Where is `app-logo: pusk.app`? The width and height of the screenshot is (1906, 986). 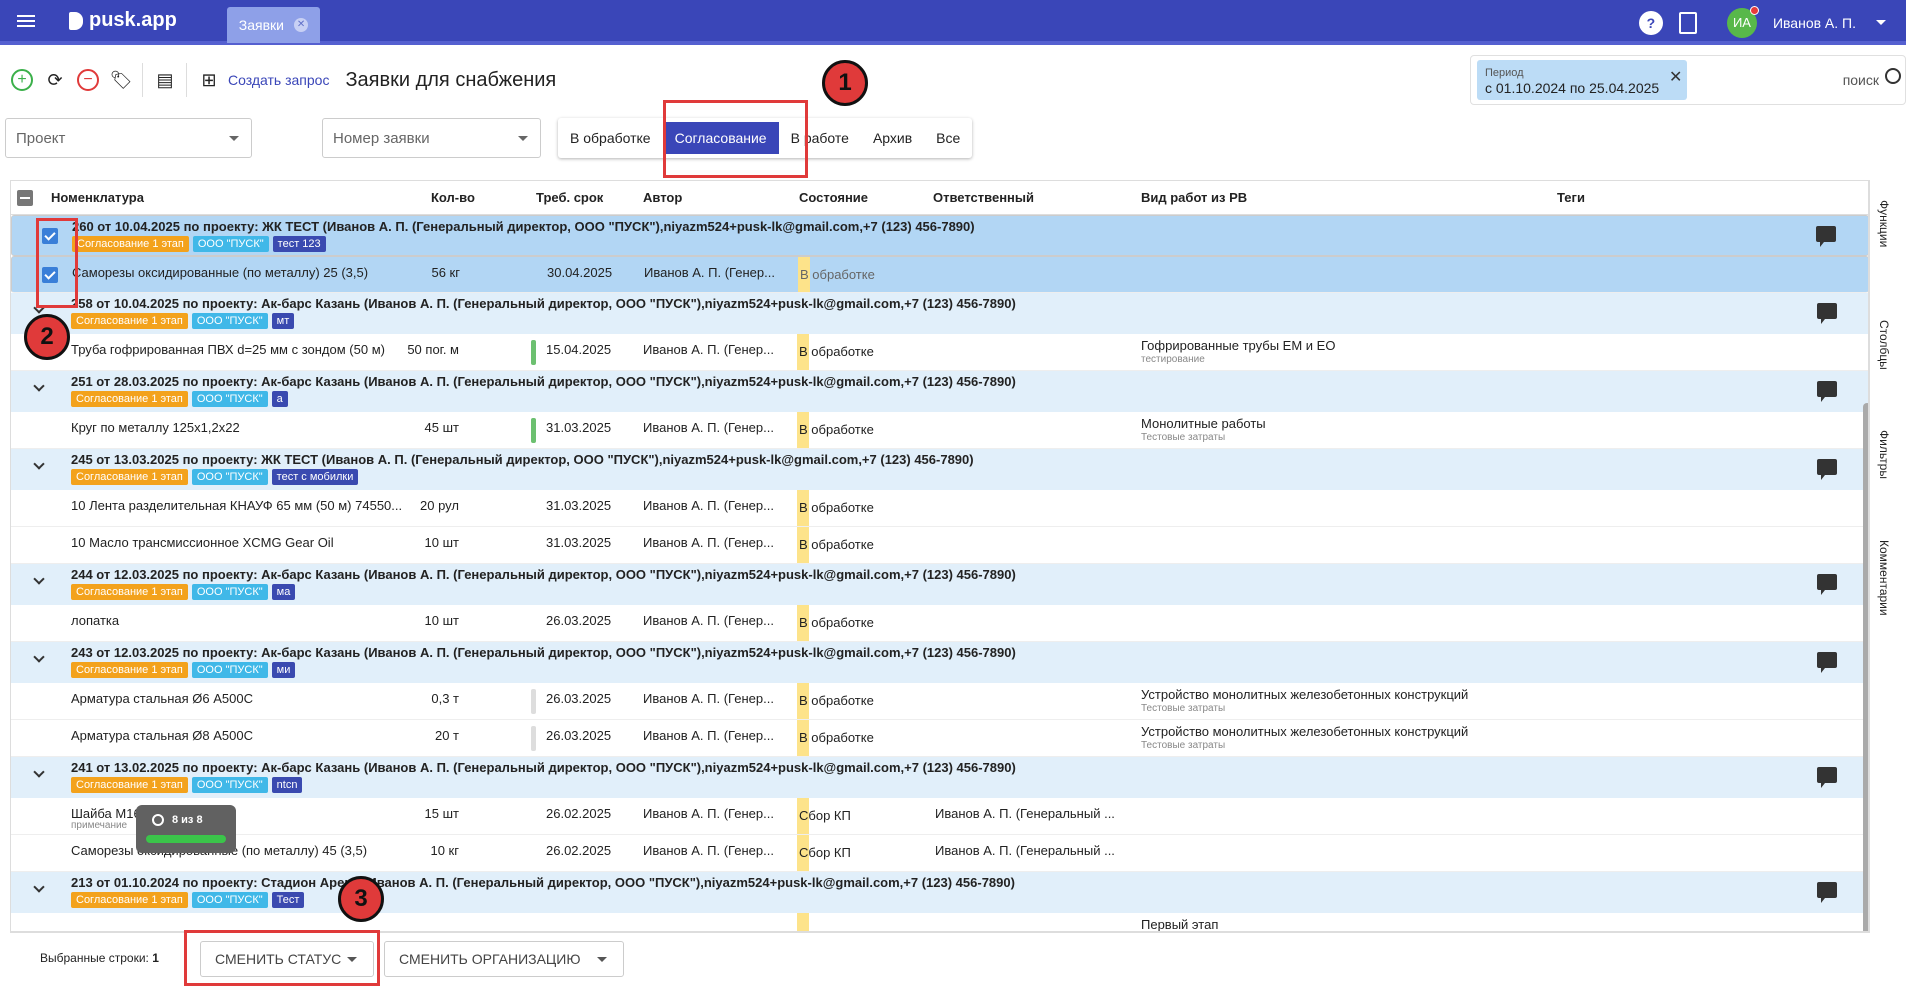
app-logo: pusk.app is located at coordinates (123, 20).